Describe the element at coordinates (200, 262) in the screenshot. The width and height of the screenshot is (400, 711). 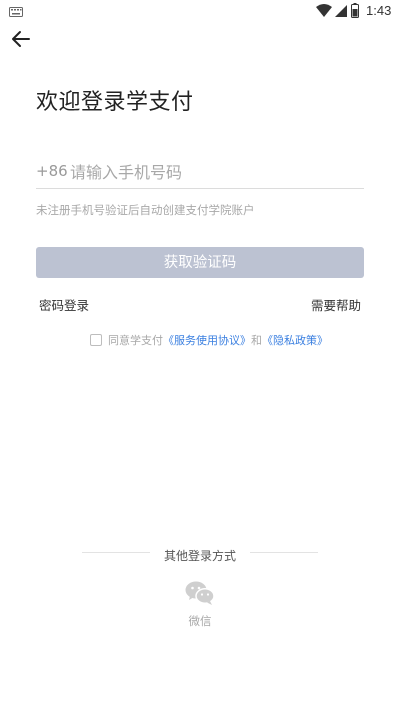
I see `get-verification-code-button: 获取验证码` at that location.